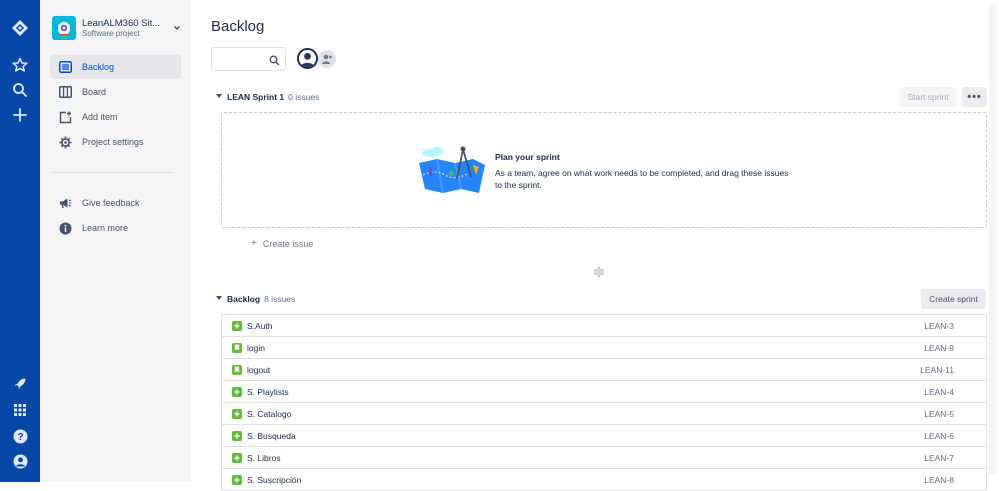 The image size is (999, 491). What do you see at coordinates (105, 228) in the screenshot?
I see `sidebar-item-label: Learn more` at bounding box center [105, 228].